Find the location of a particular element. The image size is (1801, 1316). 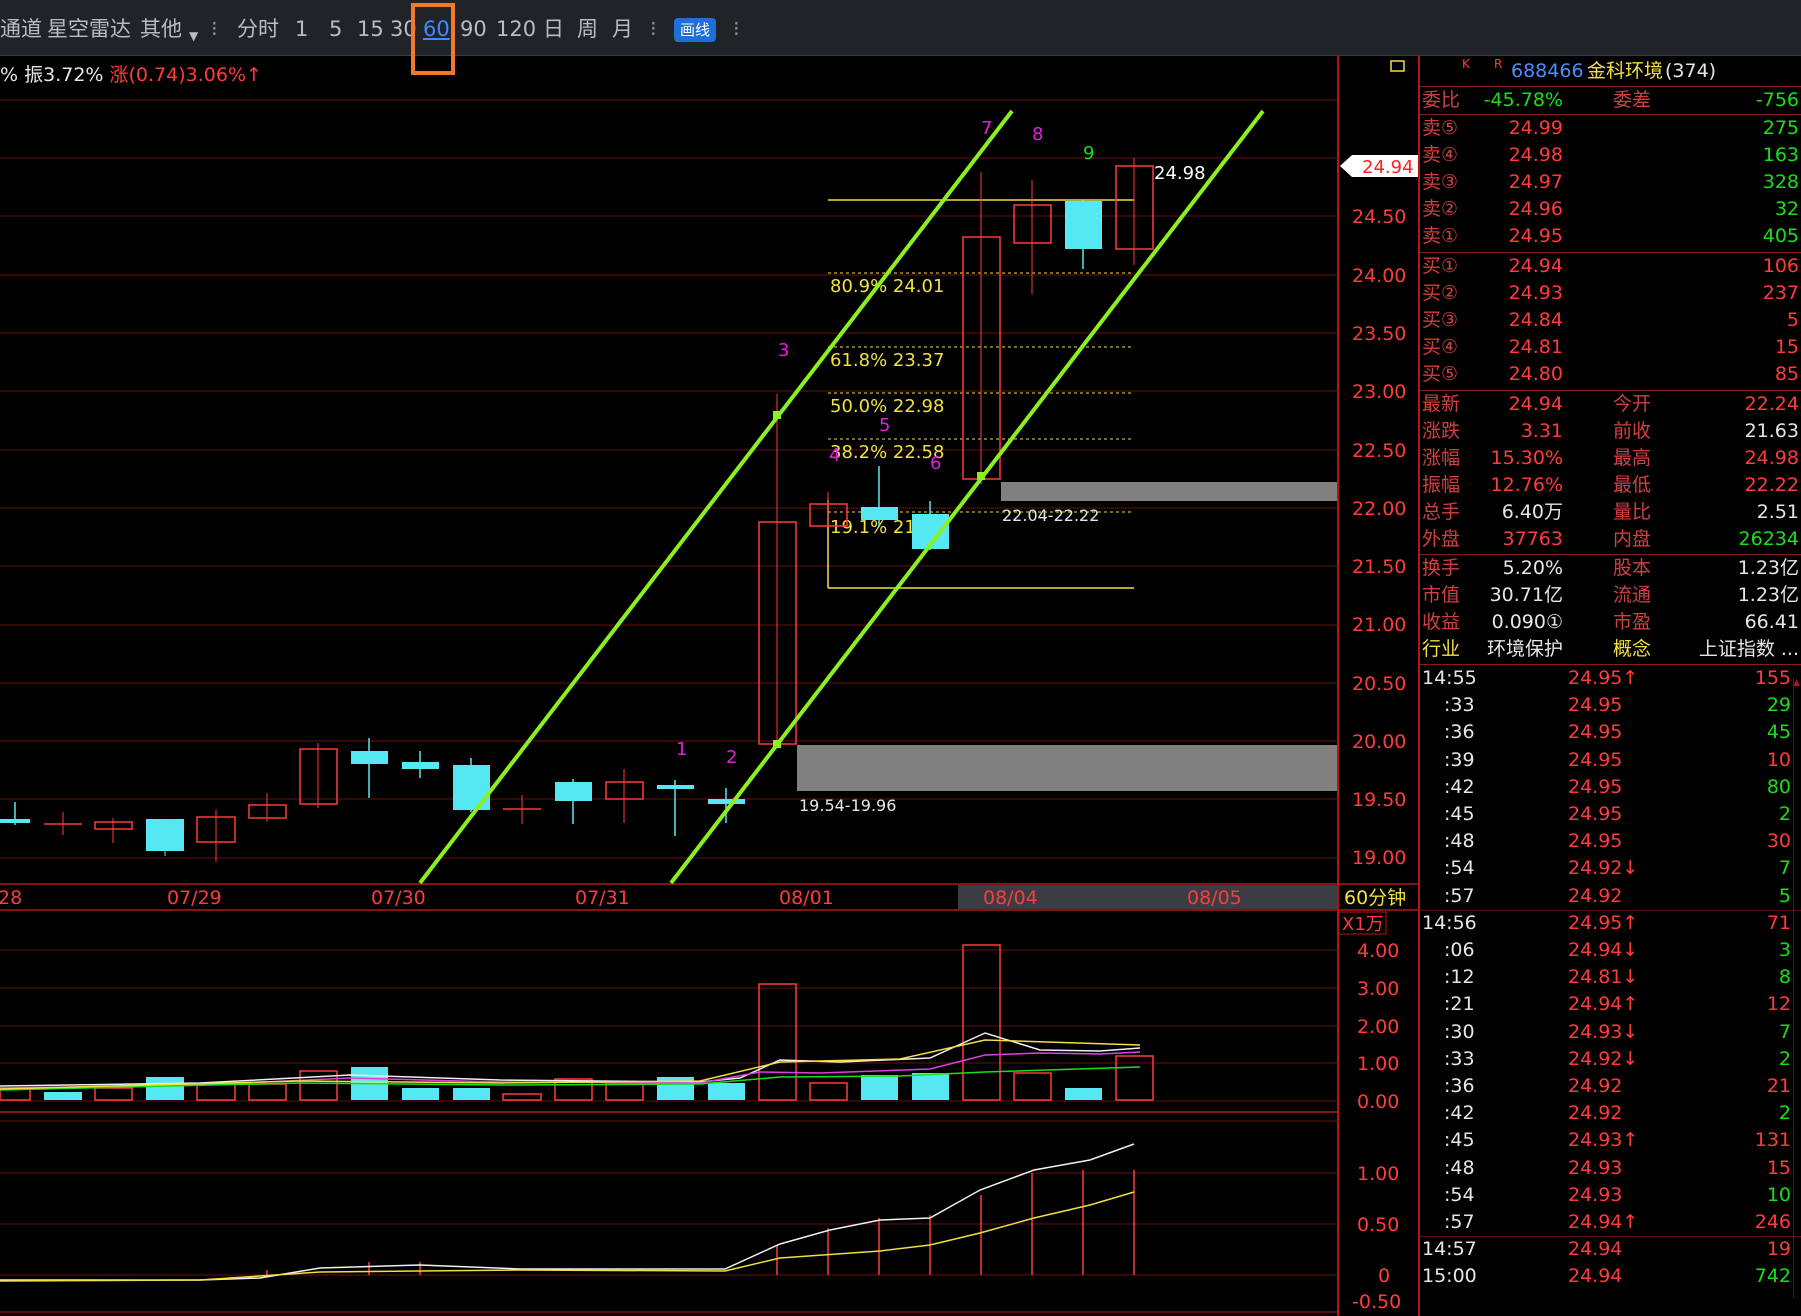

tick-row: :45 24.95 2 is located at coordinates (1610, 814).